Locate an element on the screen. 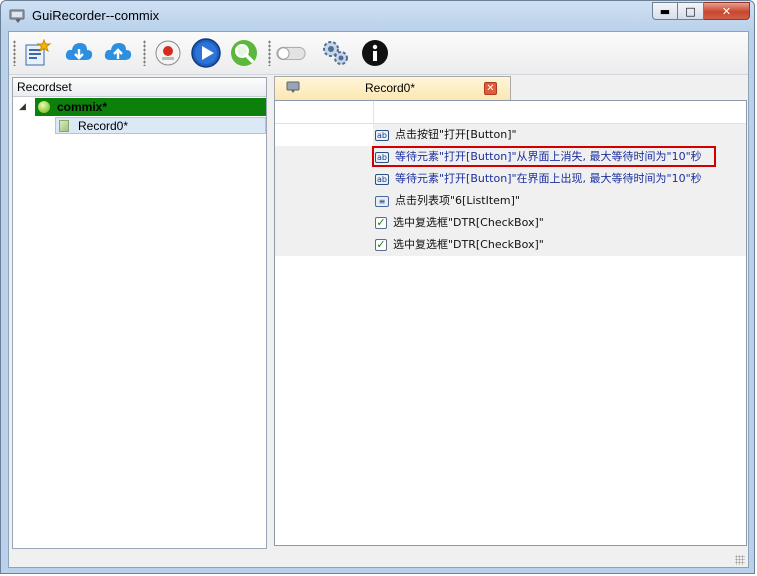 The image size is (757, 576). inspect-button is located at coordinates (244, 53).